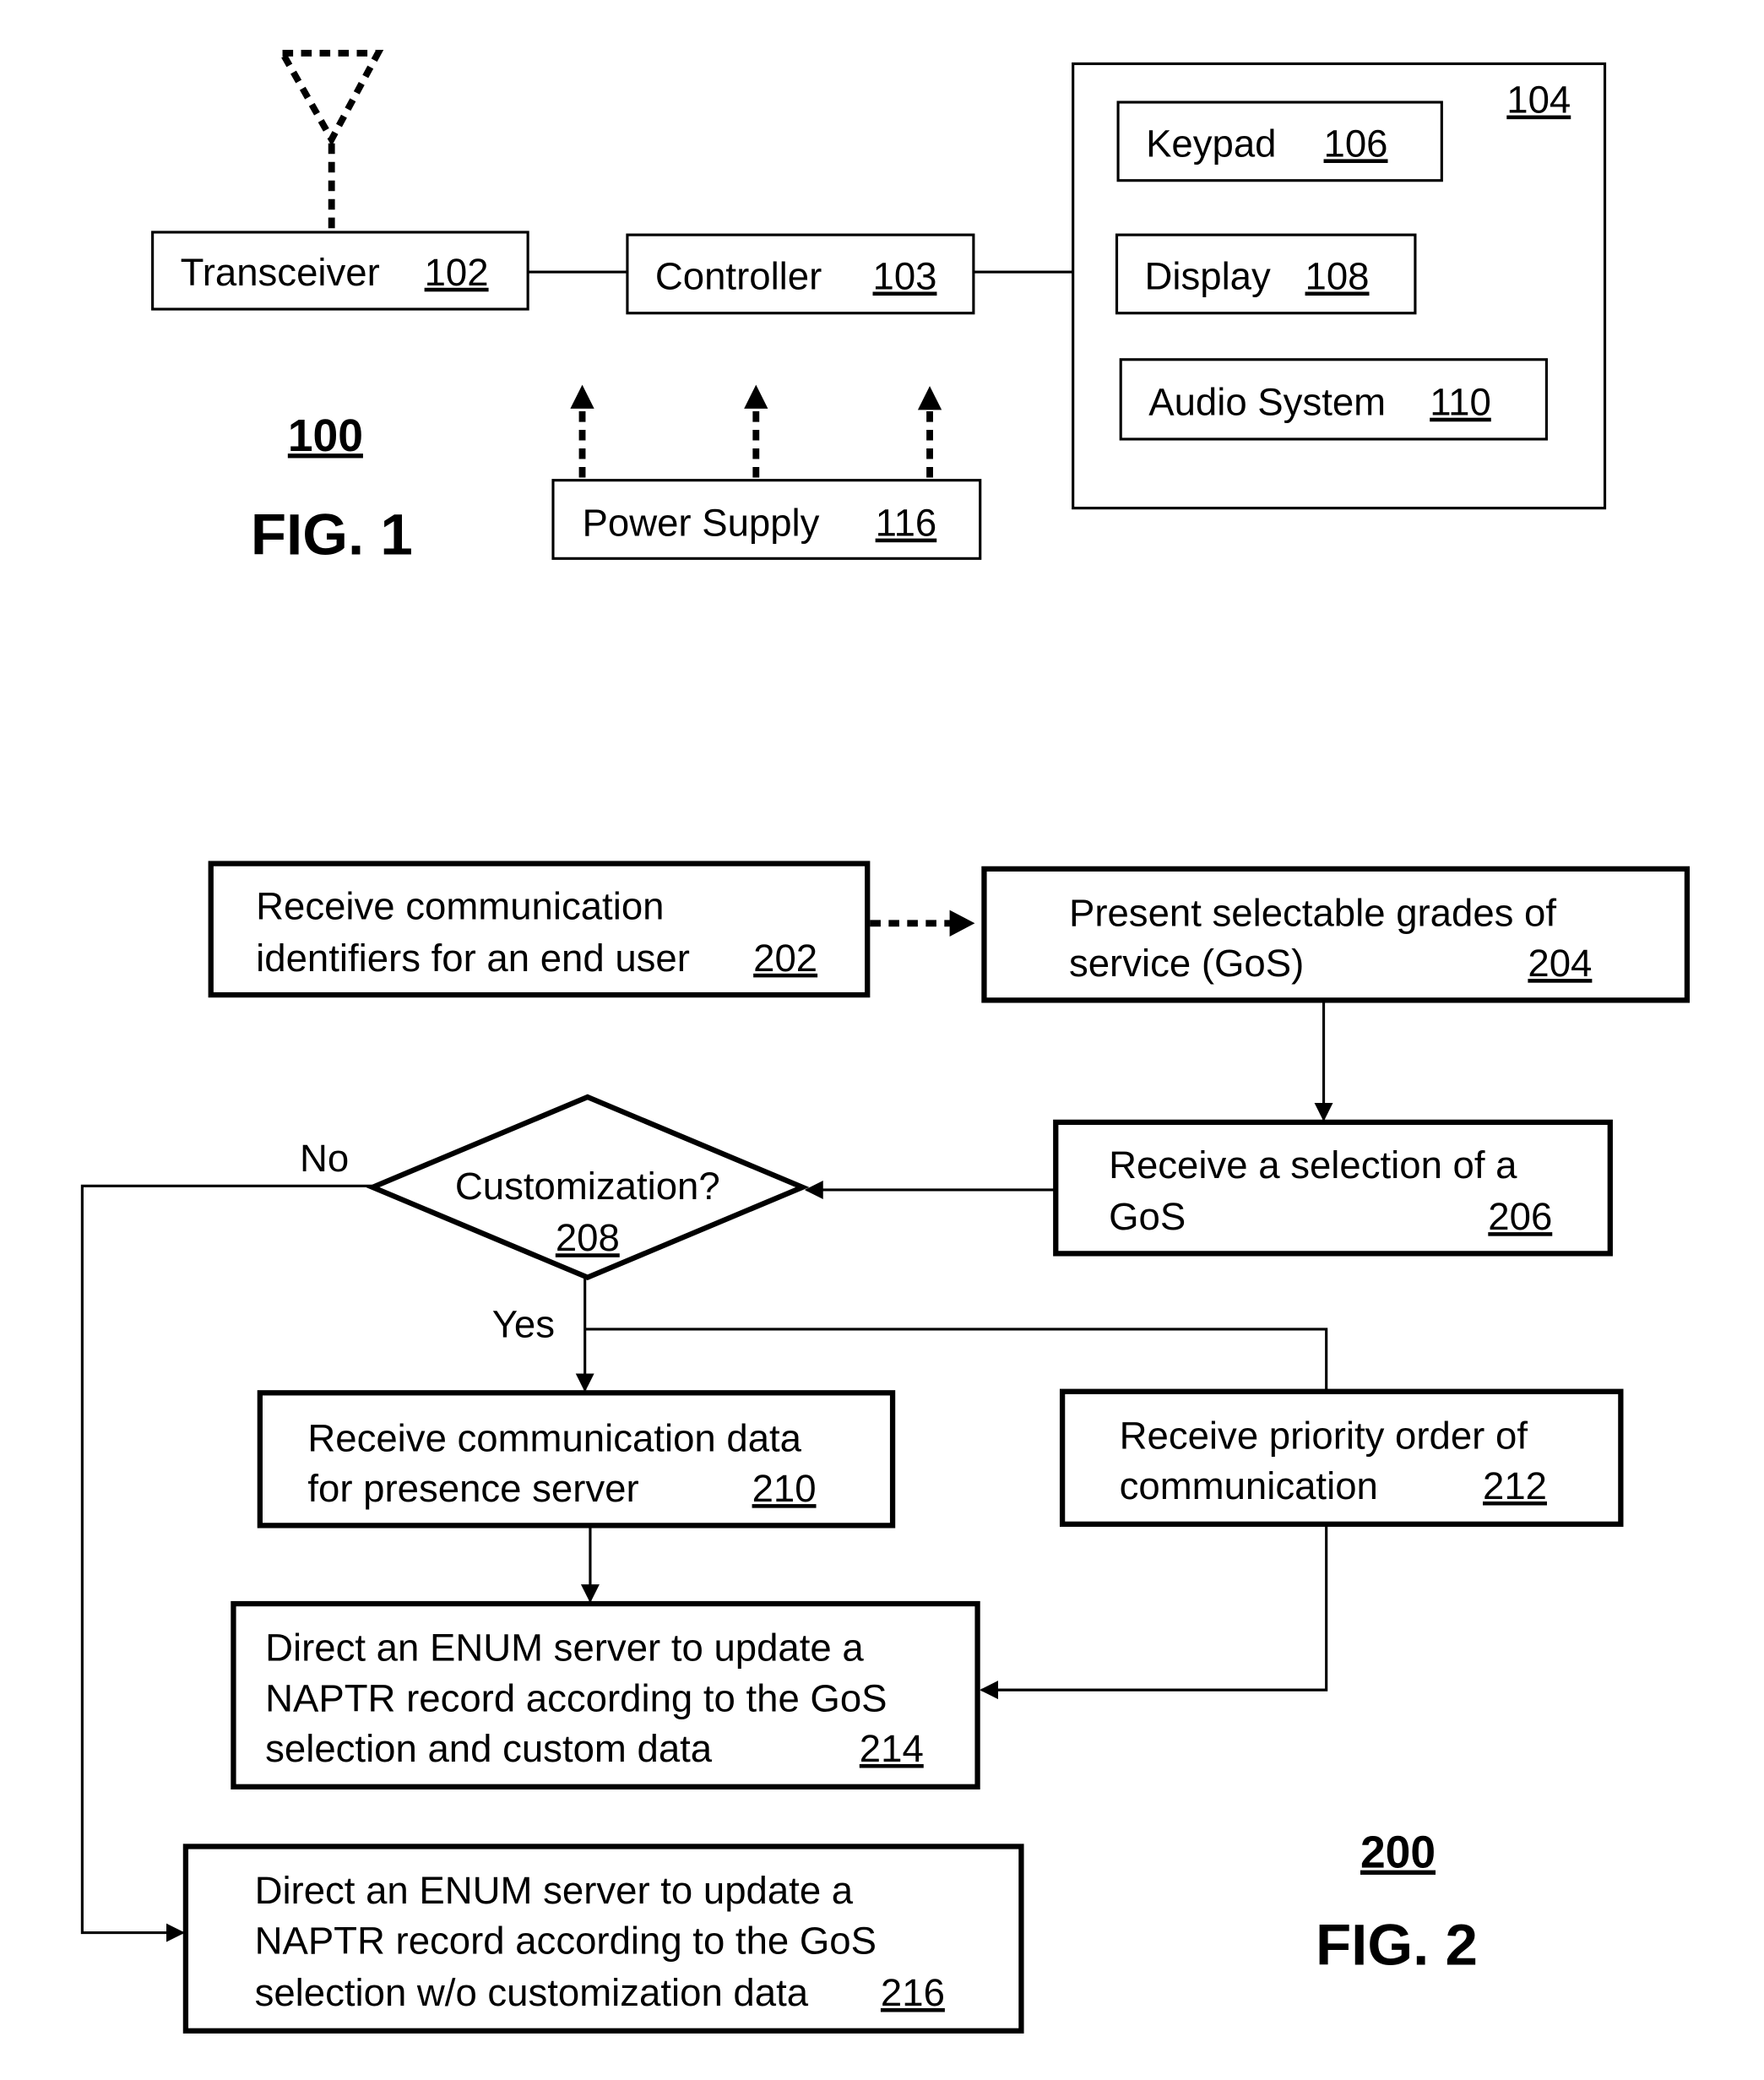 The width and height of the screenshot is (1764, 2080). I want to click on fig2-reference: 200, so click(1398, 1853).